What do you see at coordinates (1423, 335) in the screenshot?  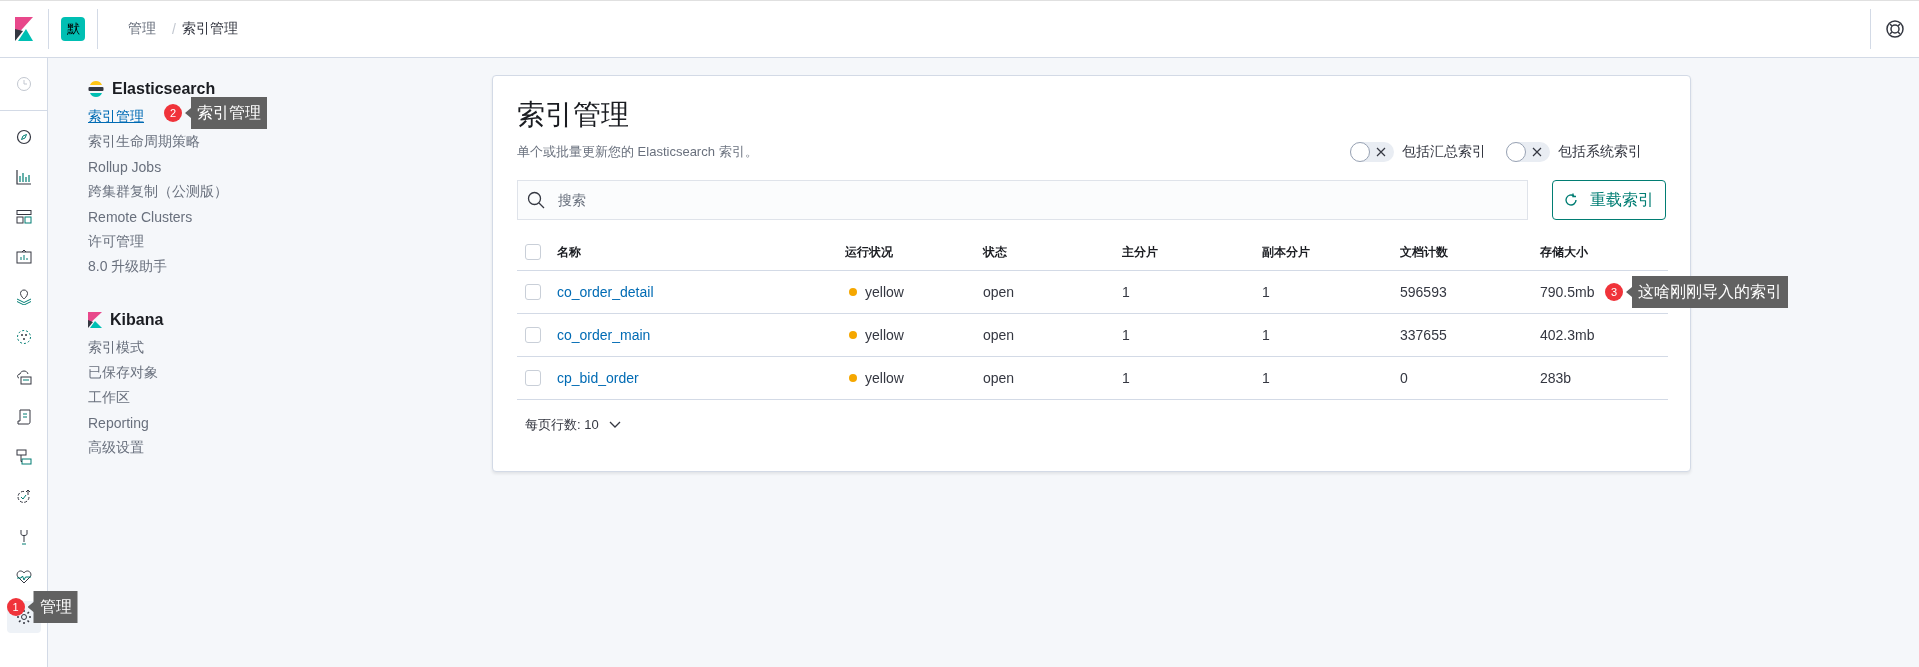 I see `table-cell: 337655` at bounding box center [1423, 335].